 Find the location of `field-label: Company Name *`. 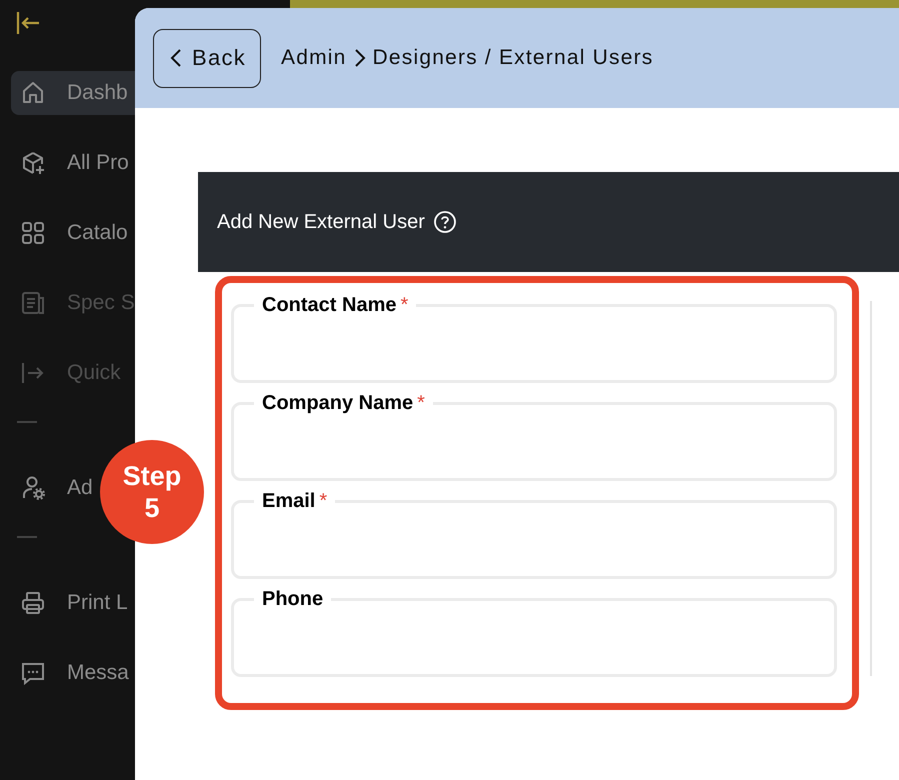

field-label: Company Name * is located at coordinates (343, 403).